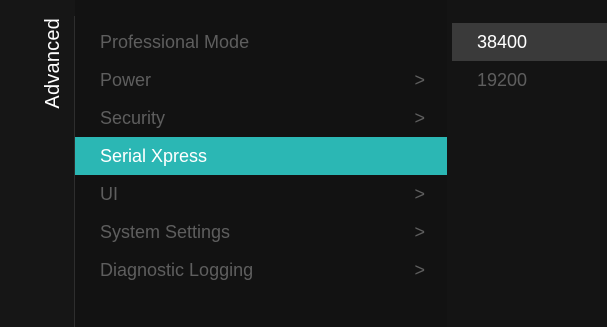 The height and width of the screenshot is (327, 607). What do you see at coordinates (154, 156) in the screenshot?
I see `menu-item-label: Serial Xpress` at bounding box center [154, 156].